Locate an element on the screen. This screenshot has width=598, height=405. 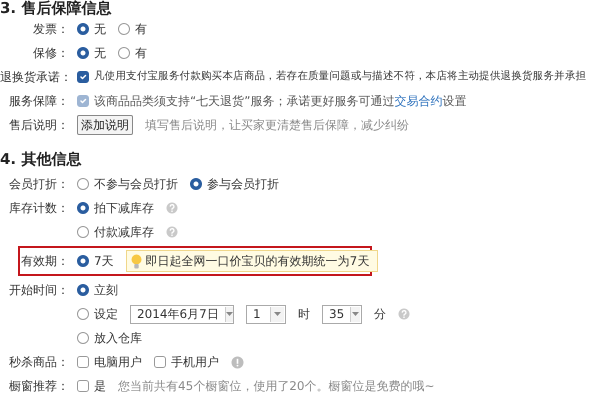
field-label: 有效期： is located at coordinates (45, 261).